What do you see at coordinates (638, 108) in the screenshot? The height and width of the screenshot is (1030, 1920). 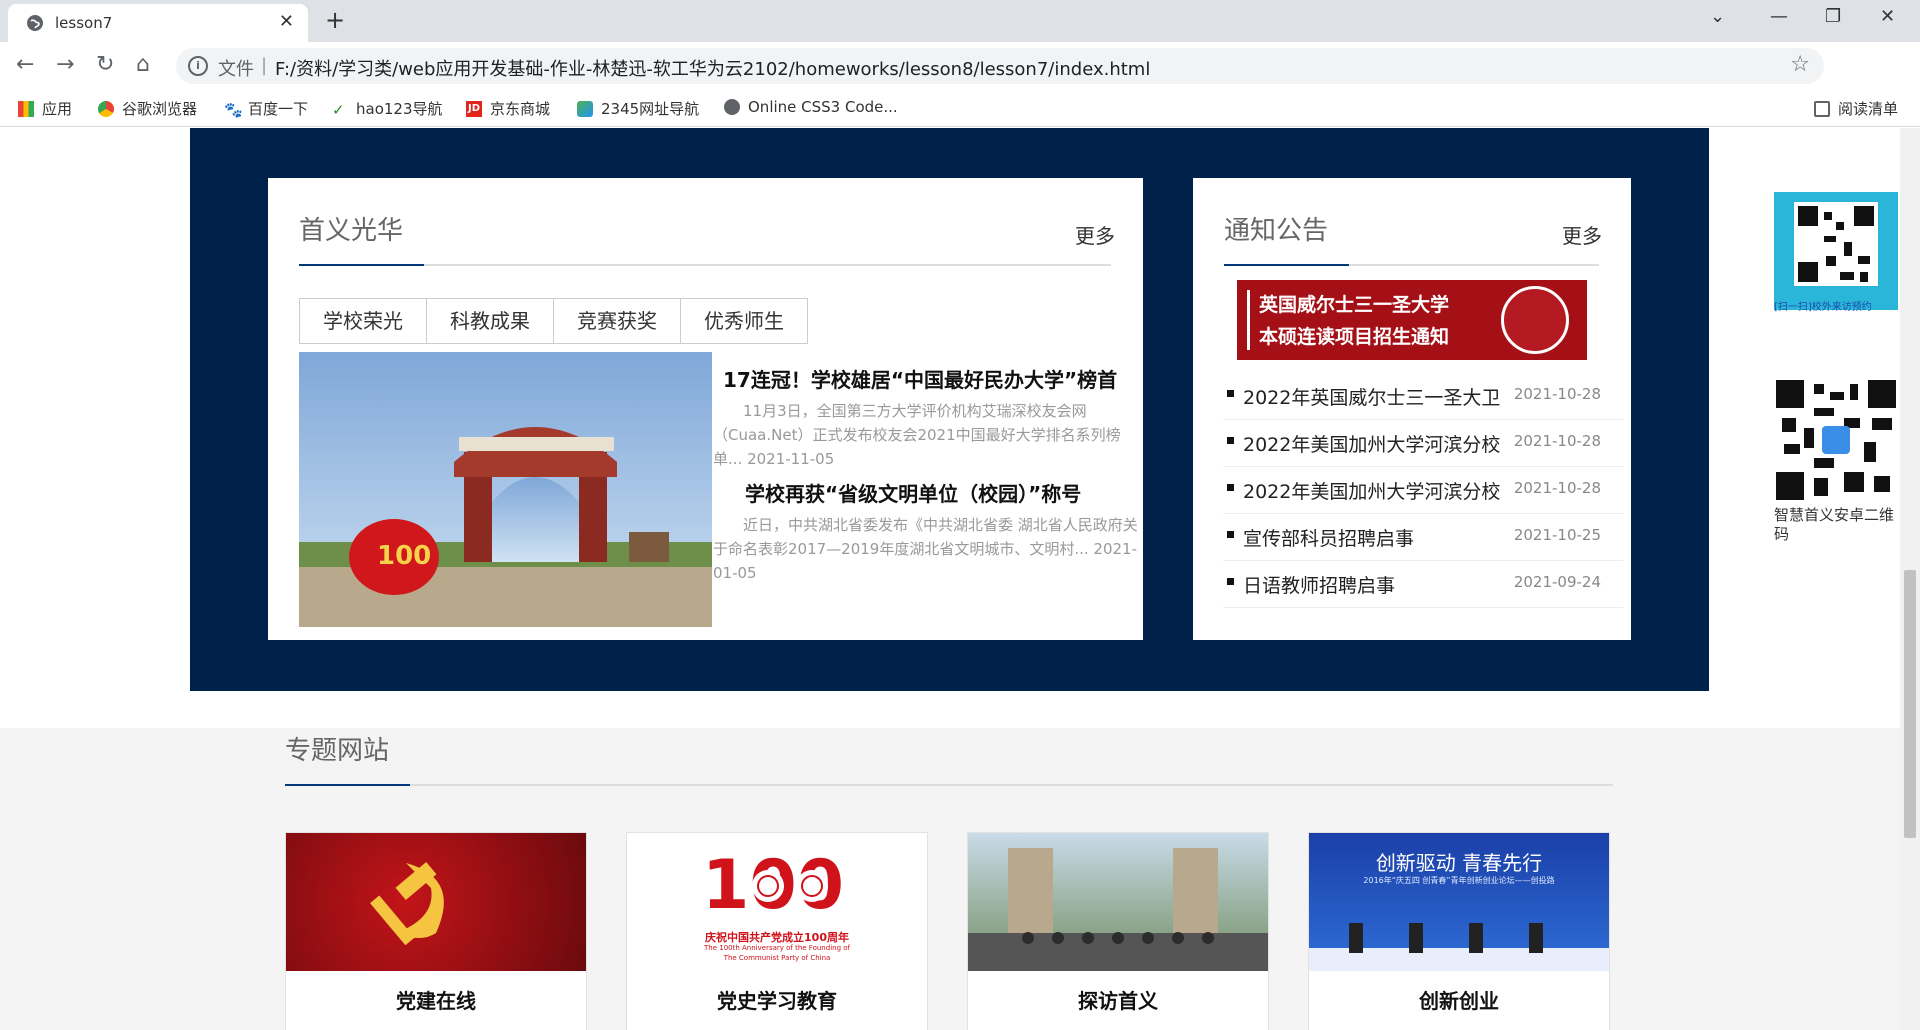 I see `bookmark-2345: 2345网址导航` at bounding box center [638, 108].